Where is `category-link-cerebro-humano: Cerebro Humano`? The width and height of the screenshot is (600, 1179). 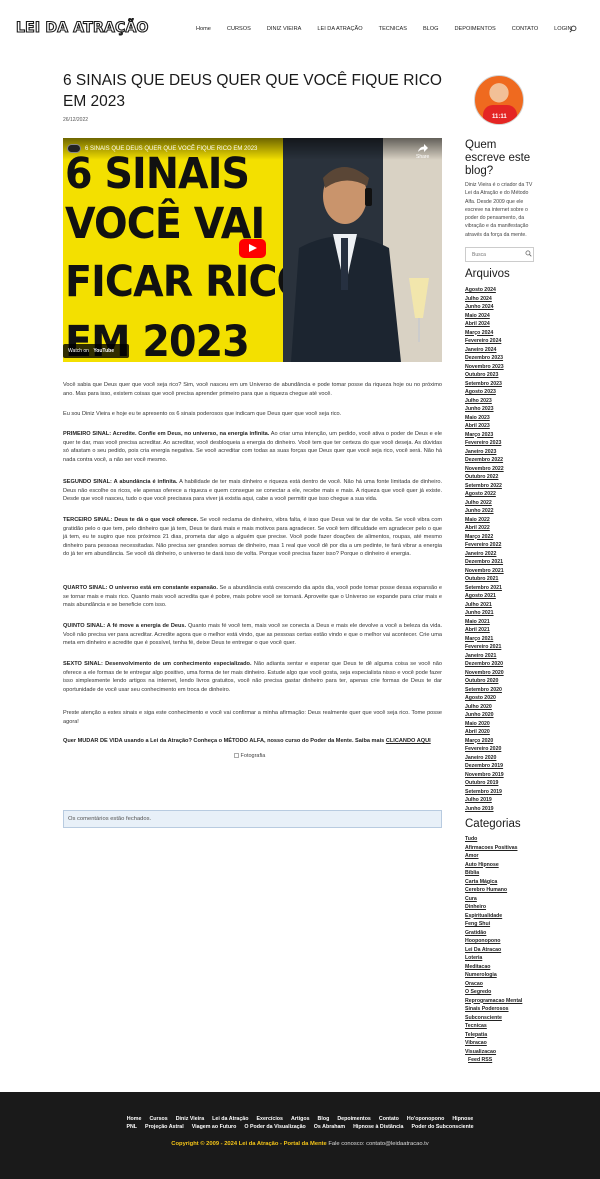 category-link-cerebro-humano: Cerebro Humano is located at coordinates (493, 890).